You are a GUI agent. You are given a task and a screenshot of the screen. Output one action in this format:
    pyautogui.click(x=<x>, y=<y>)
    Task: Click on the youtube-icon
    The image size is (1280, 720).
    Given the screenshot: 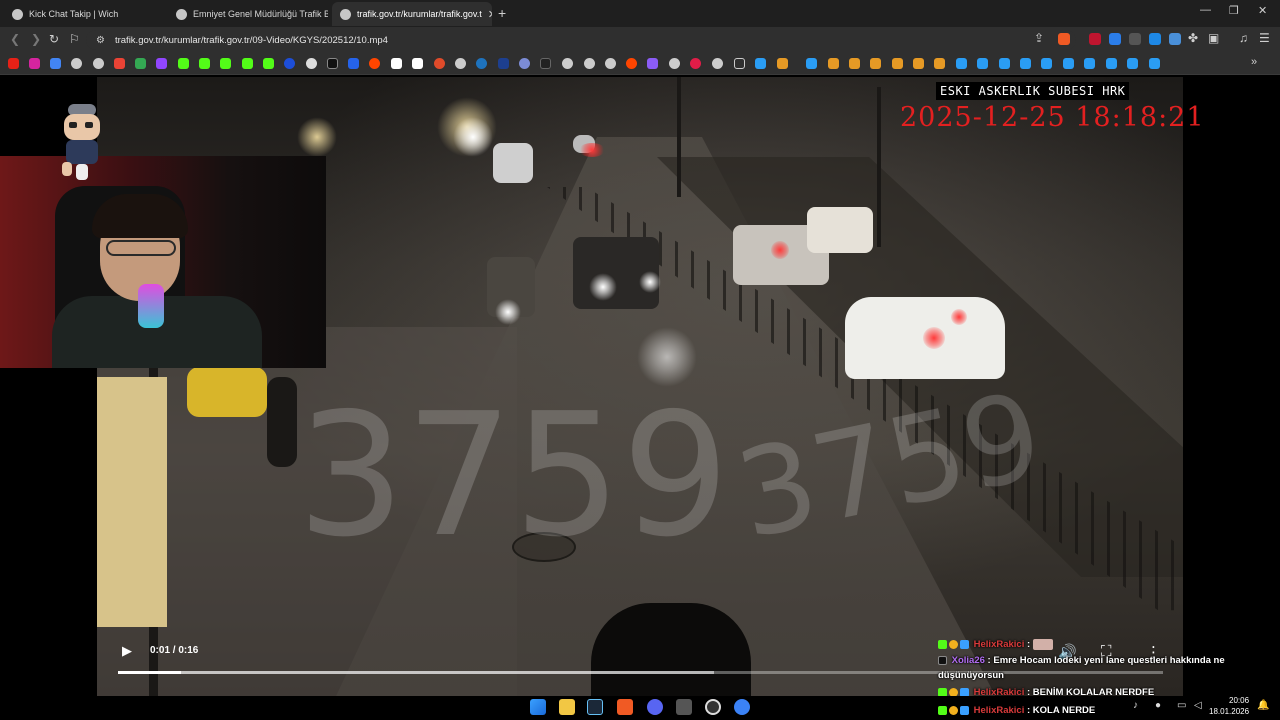 What is the action you would take?
    pyautogui.click(x=13, y=63)
    